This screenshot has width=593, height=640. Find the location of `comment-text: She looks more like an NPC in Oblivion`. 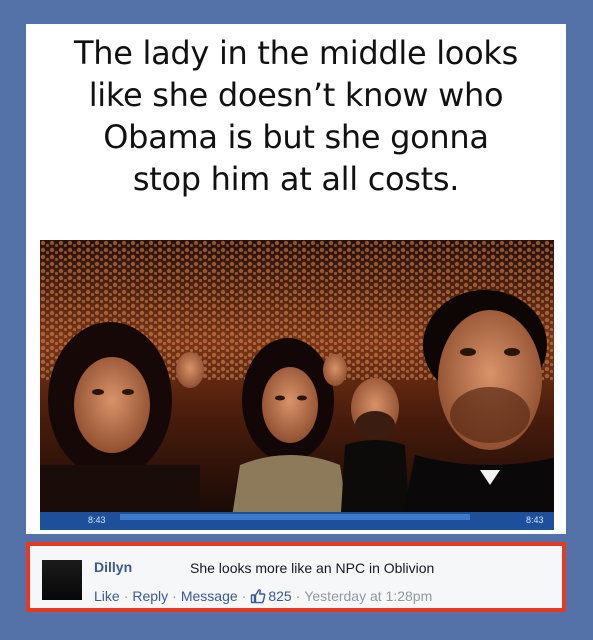

comment-text: She looks more like an NPC in Oblivion is located at coordinates (312, 568).